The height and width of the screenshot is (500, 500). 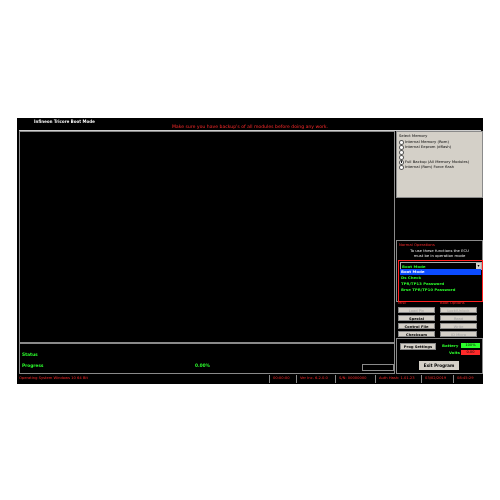 What do you see at coordinates (64, 121) in the screenshot?
I see `window-title: Infineon Tricore Boot Mode` at bounding box center [64, 121].